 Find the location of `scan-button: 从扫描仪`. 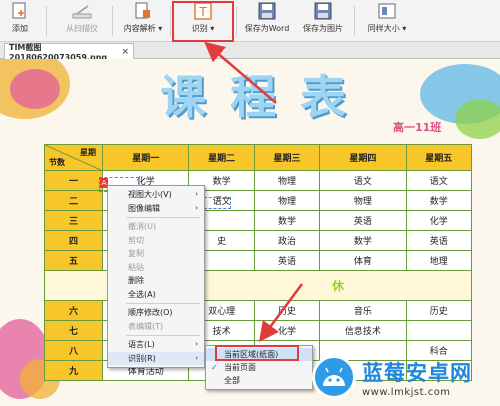

scan-button: 从扫描仪 is located at coordinates (82, 21).